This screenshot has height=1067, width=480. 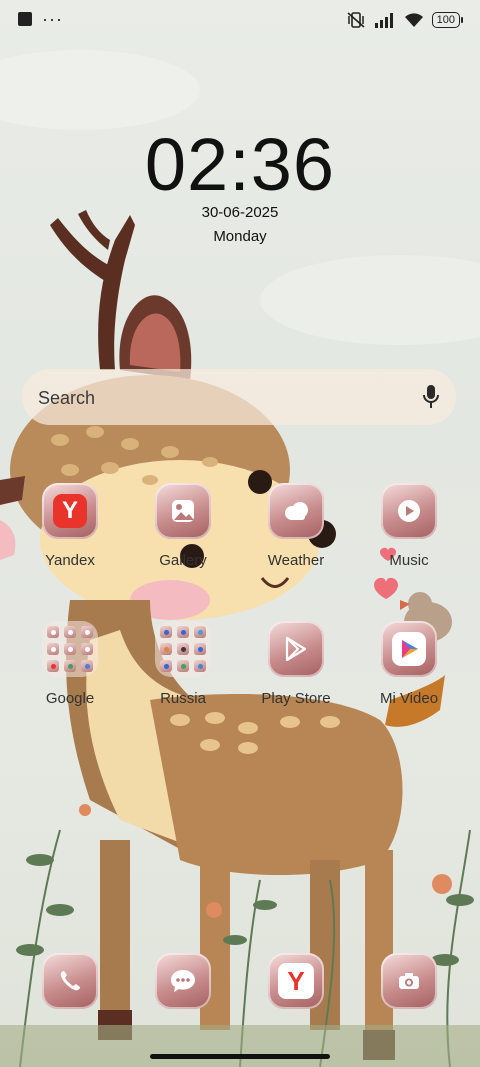 I want to click on folder-google: Google, so click(x=70, y=664).